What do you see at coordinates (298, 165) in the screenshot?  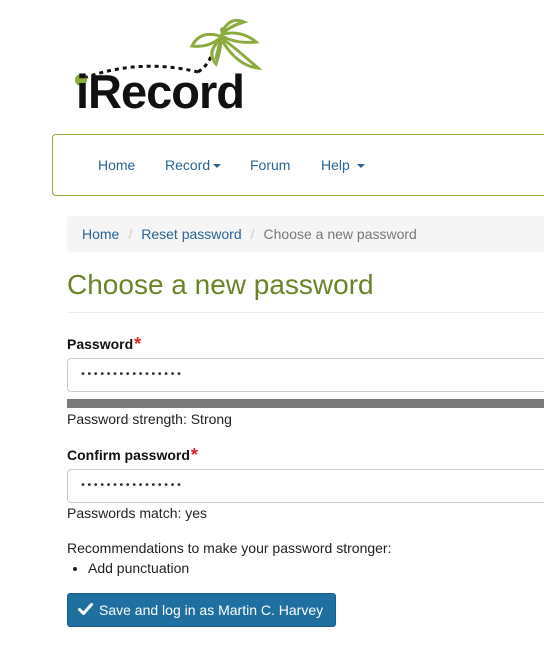 I see `main-navbar: Home Record Forum Help` at bounding box center [298, 165].